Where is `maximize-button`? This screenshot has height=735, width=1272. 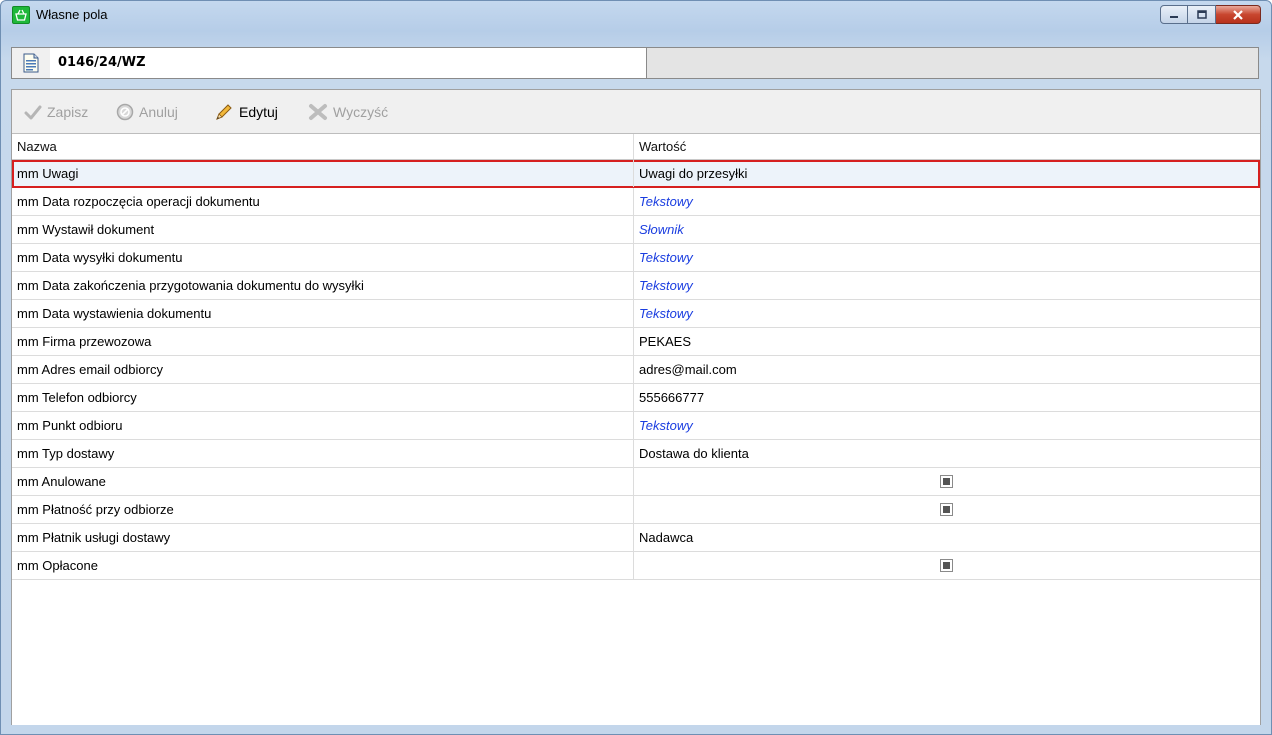
maximize-button is located at coordinates (1202, 14).